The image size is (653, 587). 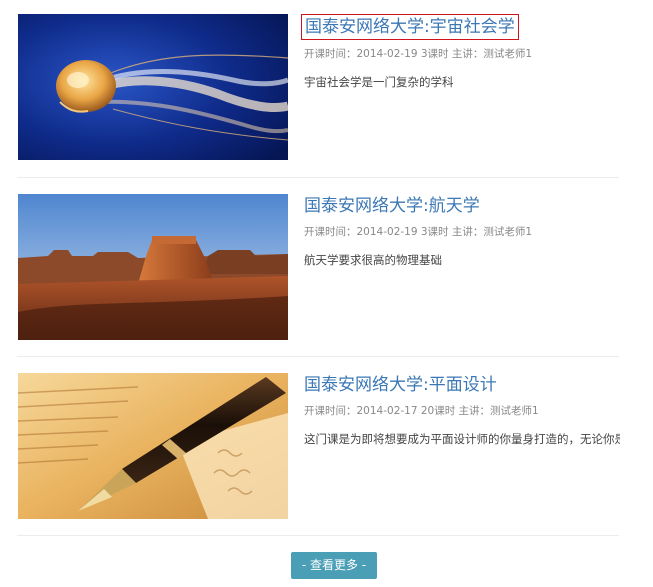 What do you see at coordinates (153, 267) in the screenshot?
I see `course-thumbnail-desert-mesa` at bounding box center [153, 267].